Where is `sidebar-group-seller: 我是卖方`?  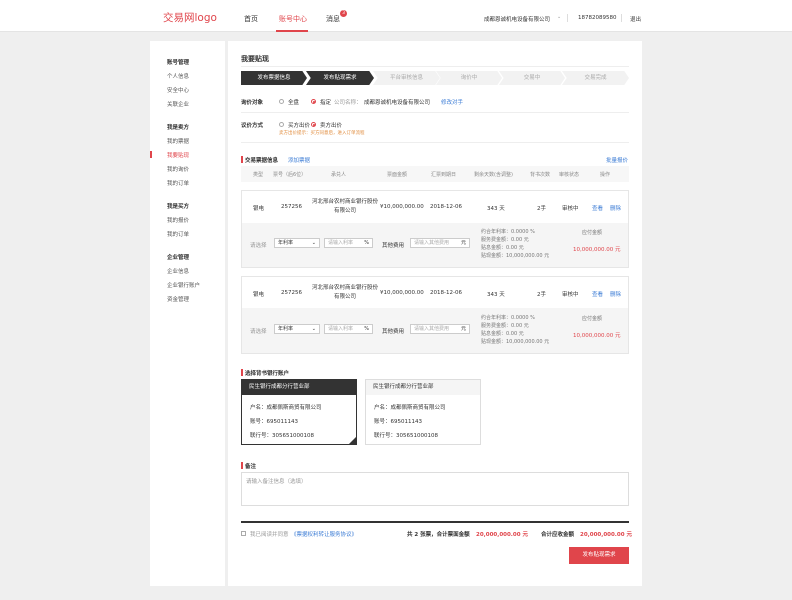 sidebar-group-seller: 我是卖方 is located at coordinates (178, 128).